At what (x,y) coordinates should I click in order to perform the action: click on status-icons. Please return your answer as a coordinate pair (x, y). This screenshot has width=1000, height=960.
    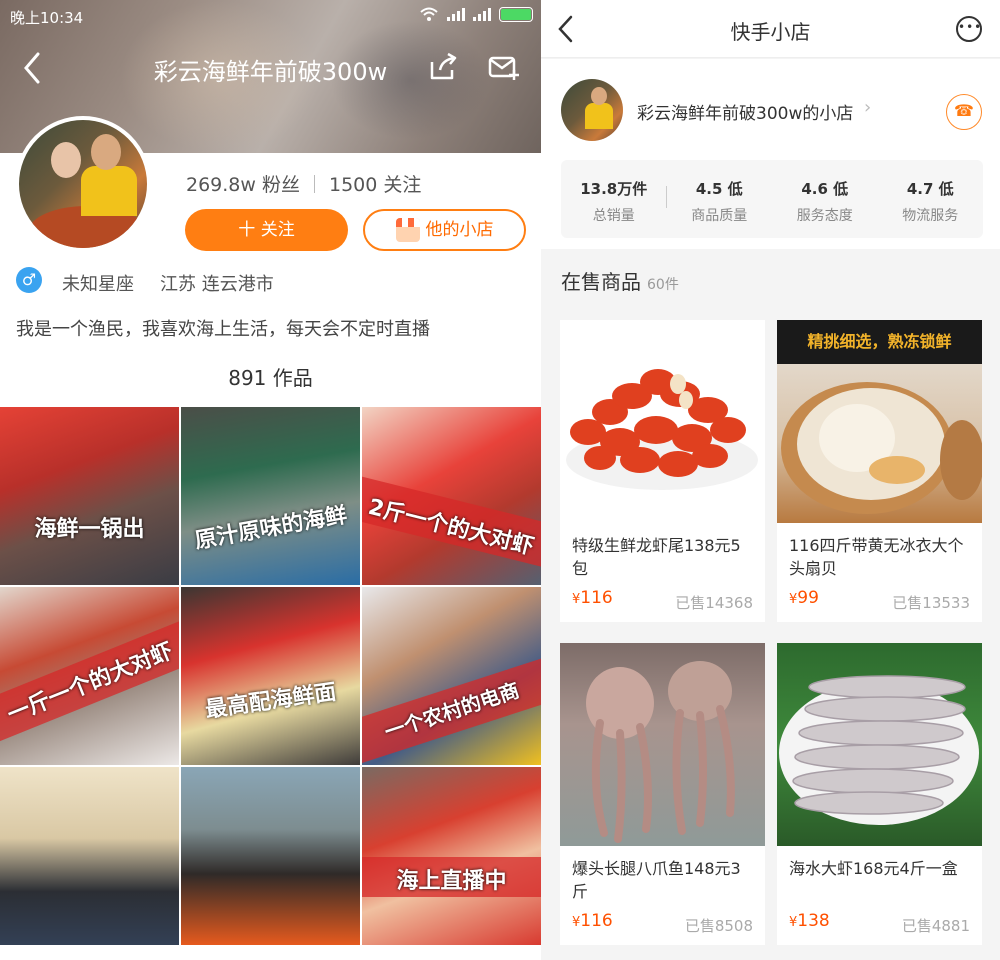
    Looking at the image, I should click on (476, 14).